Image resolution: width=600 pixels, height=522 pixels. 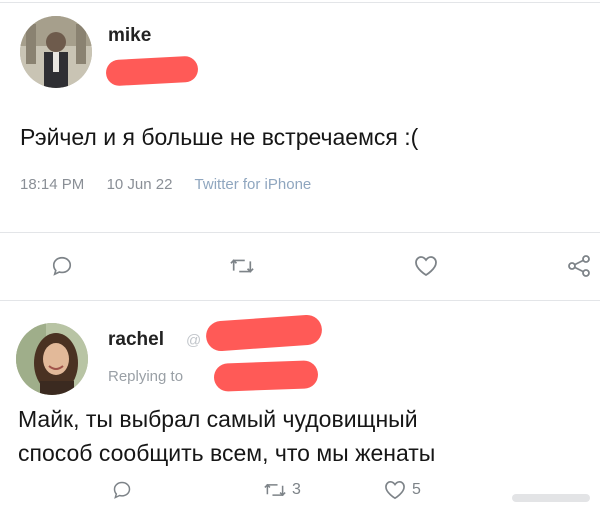 What do you see at coordinates (227, 453) in the screenshot?
I see `reply-text-line-2: способ сообщить всем, что мы женаты` at bounding box center [227, 453].